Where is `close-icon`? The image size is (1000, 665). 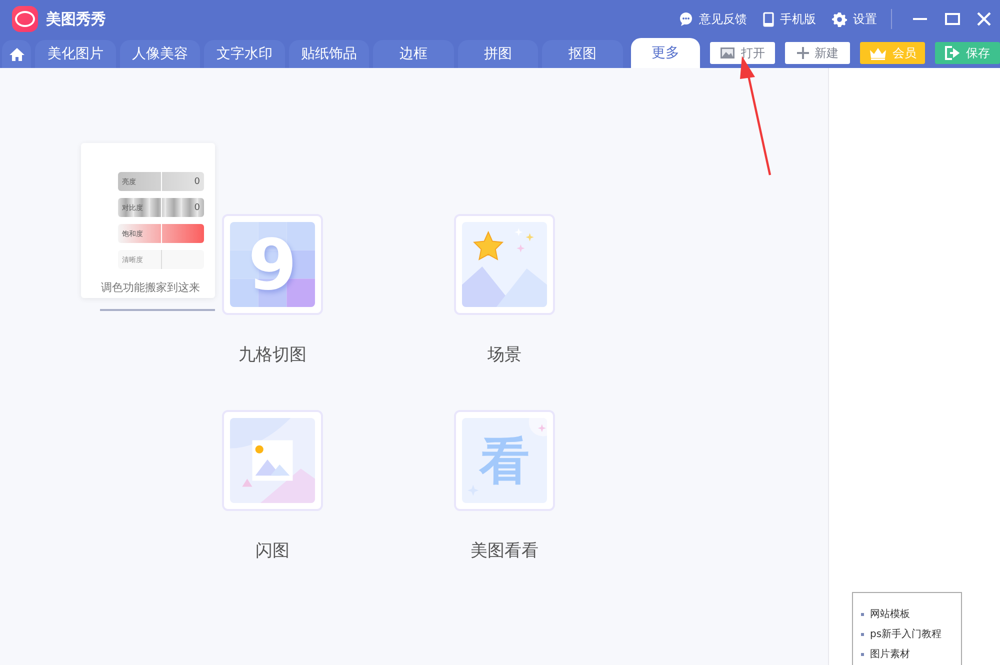 close-icon is located at coordinates (984, 19).